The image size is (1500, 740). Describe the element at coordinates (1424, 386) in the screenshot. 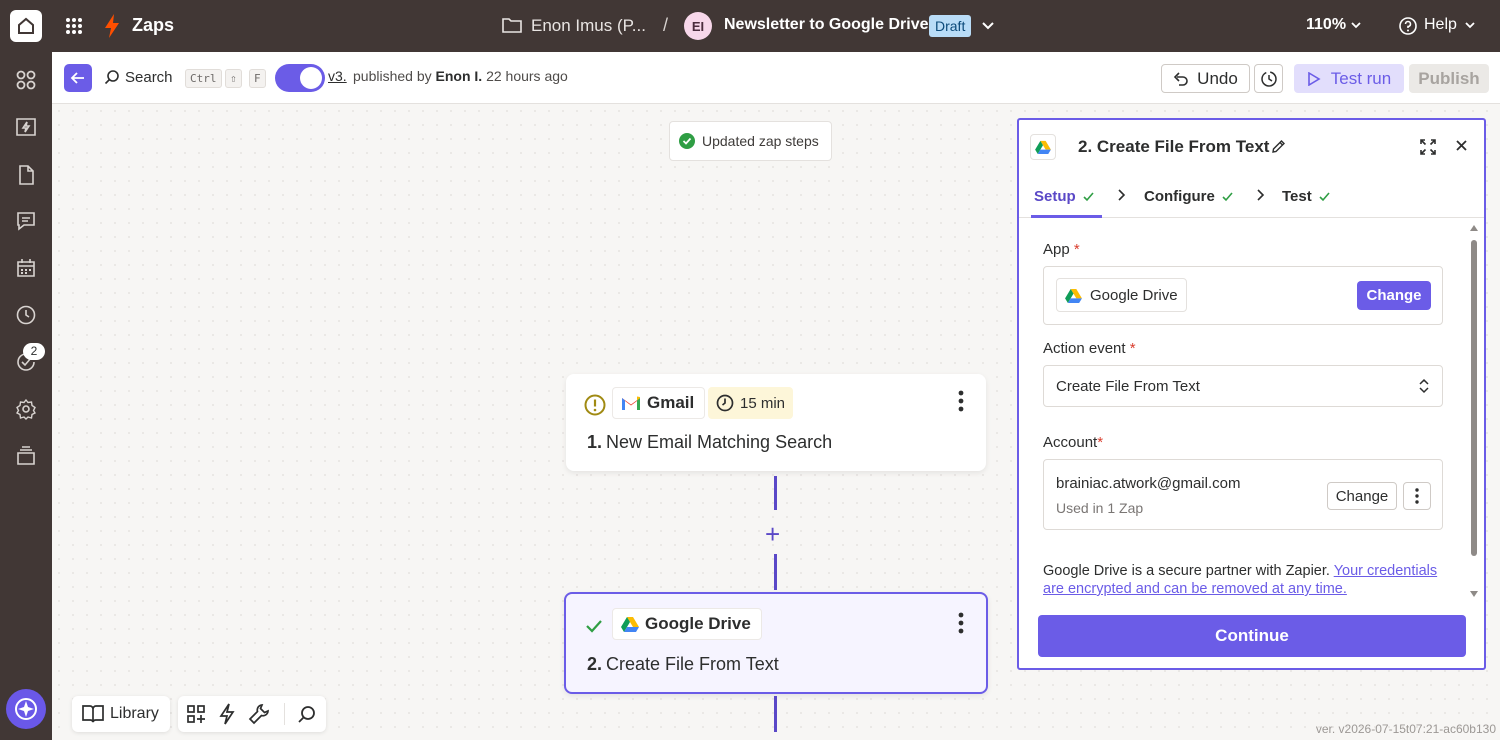

I see `select-arrows-icon` at that location.